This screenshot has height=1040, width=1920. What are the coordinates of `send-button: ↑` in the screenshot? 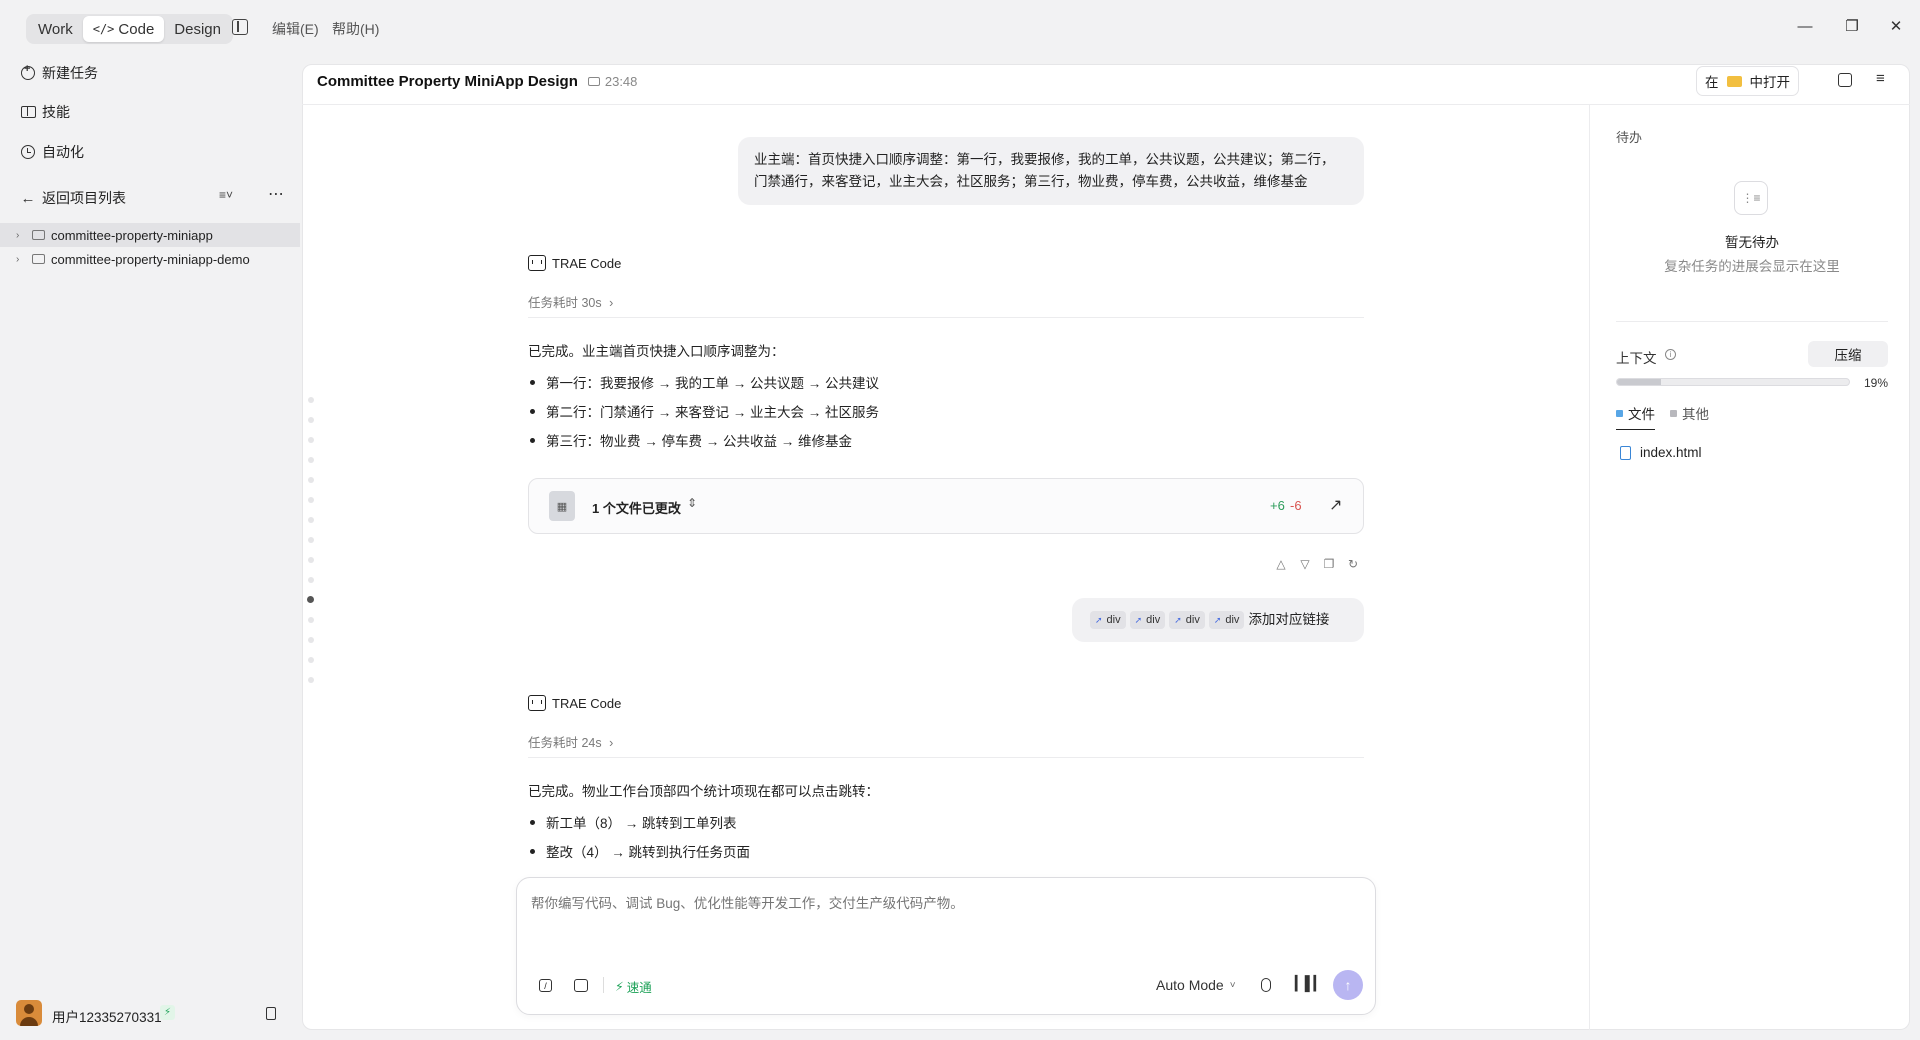 It's located at (1348, 985).